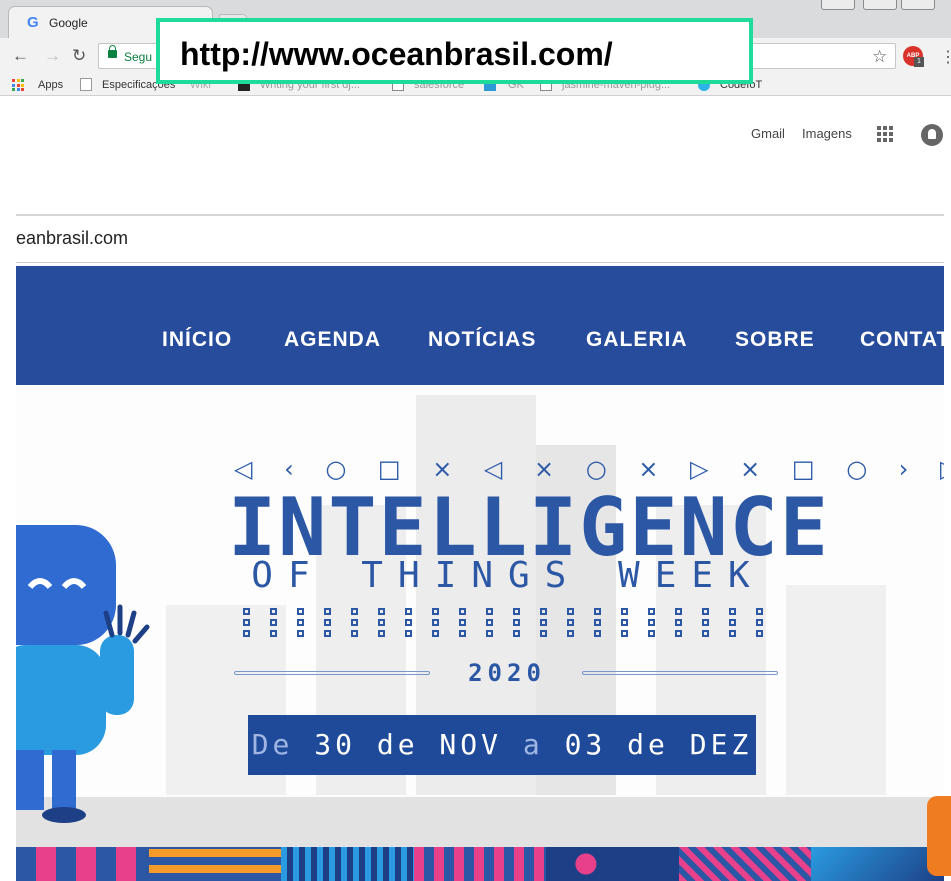 This screenshot has width=951, height=881. Describe the element at coordinates (33, 22) in the screenshot. I see `google-favicon-icon: G` at that location.